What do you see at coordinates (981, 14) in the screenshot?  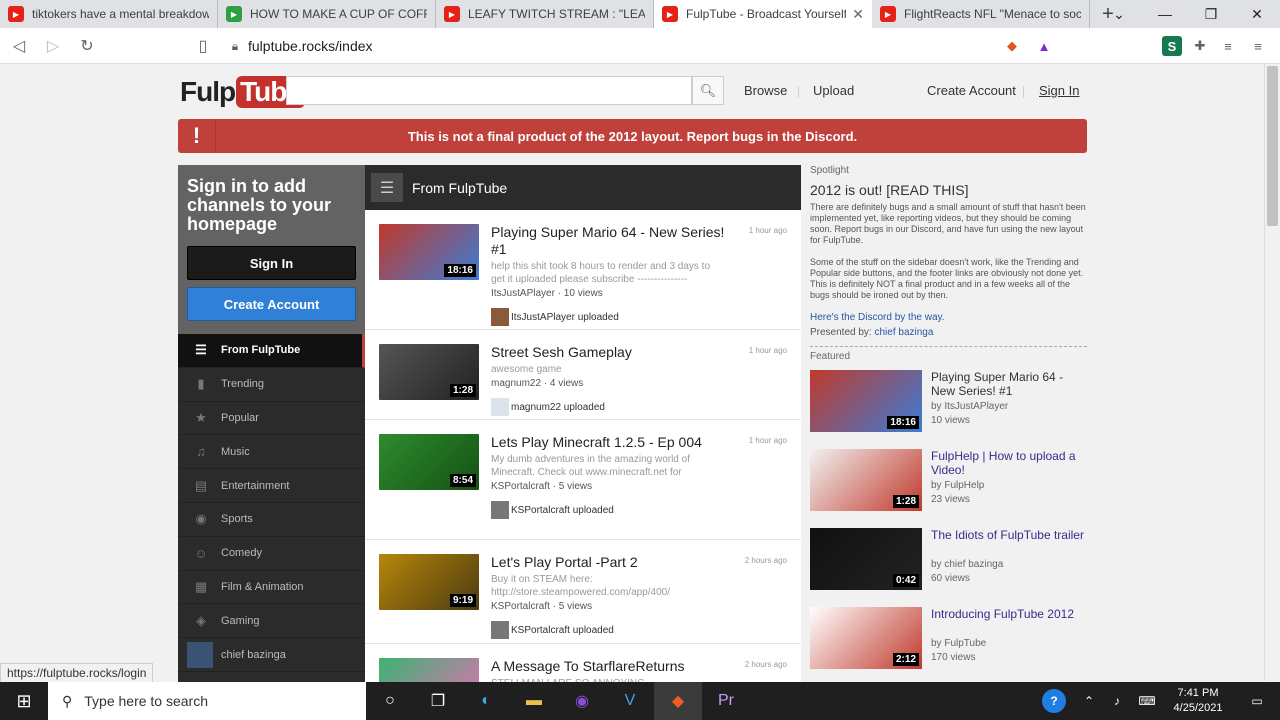 I see `browser-tab: ▶ FlightReacts NFL "Menace to society` at bounding box center [981, 14].